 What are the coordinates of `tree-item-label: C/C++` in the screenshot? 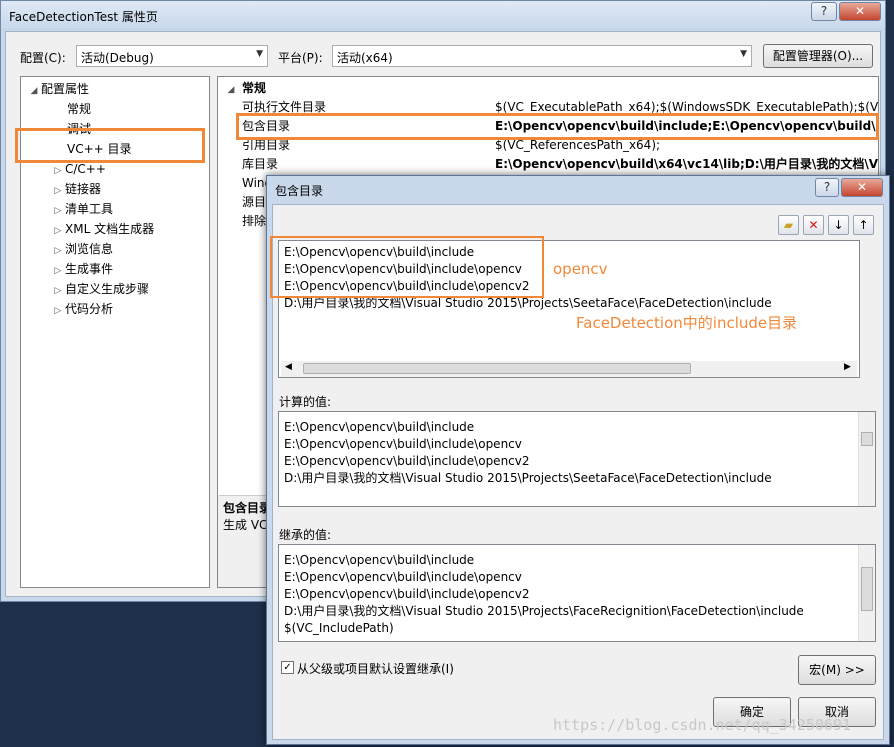 It's located at (85, 169).